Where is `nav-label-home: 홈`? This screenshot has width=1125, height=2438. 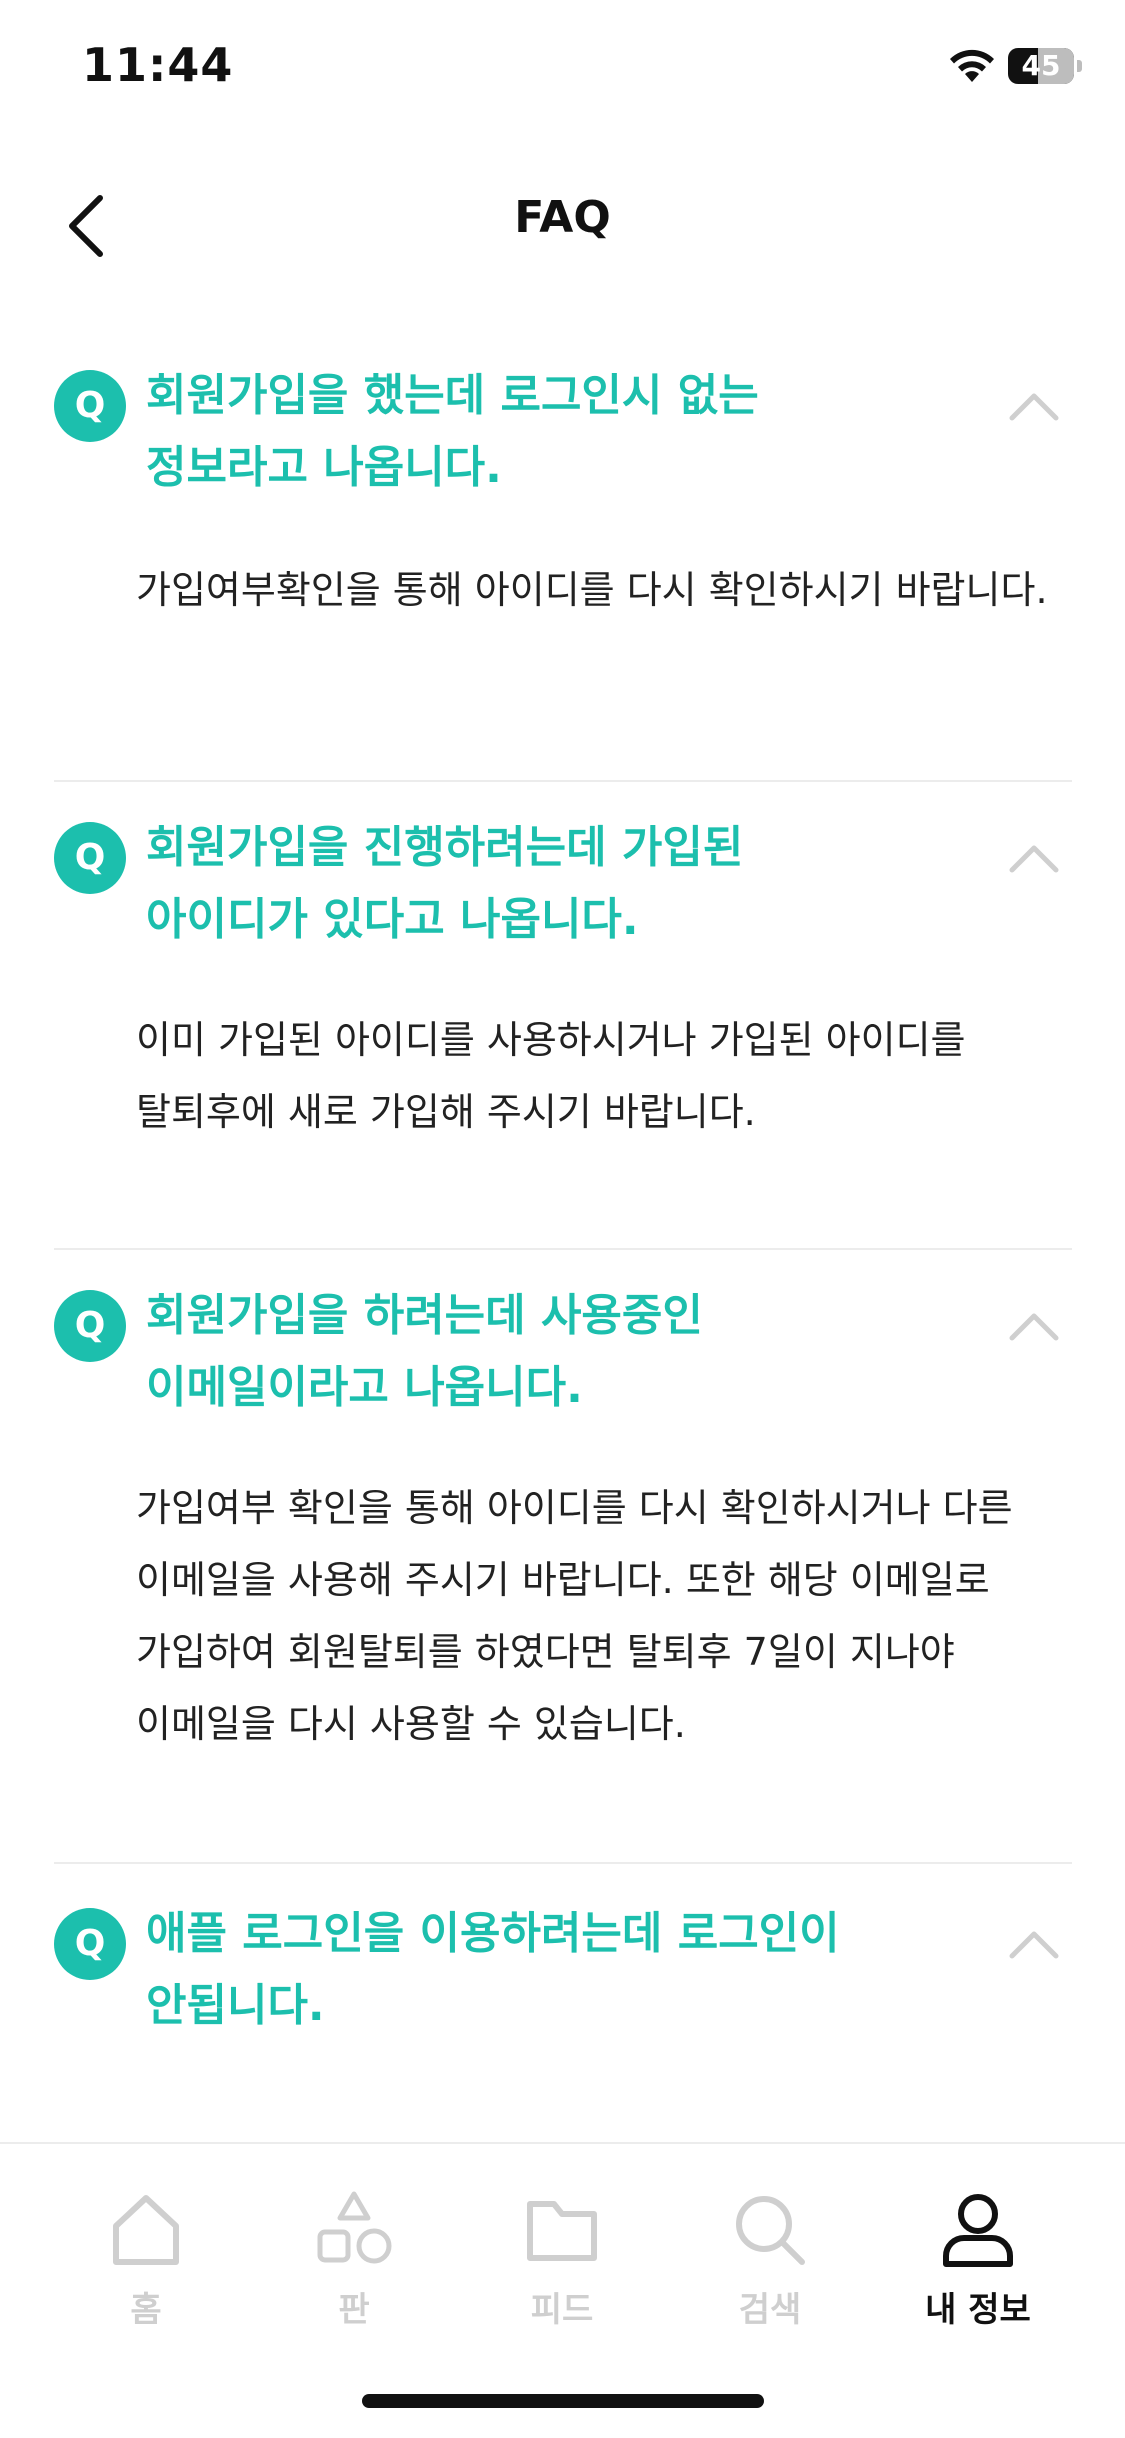
nav-label-home: 홈 is located at coordinates (146, 2310).